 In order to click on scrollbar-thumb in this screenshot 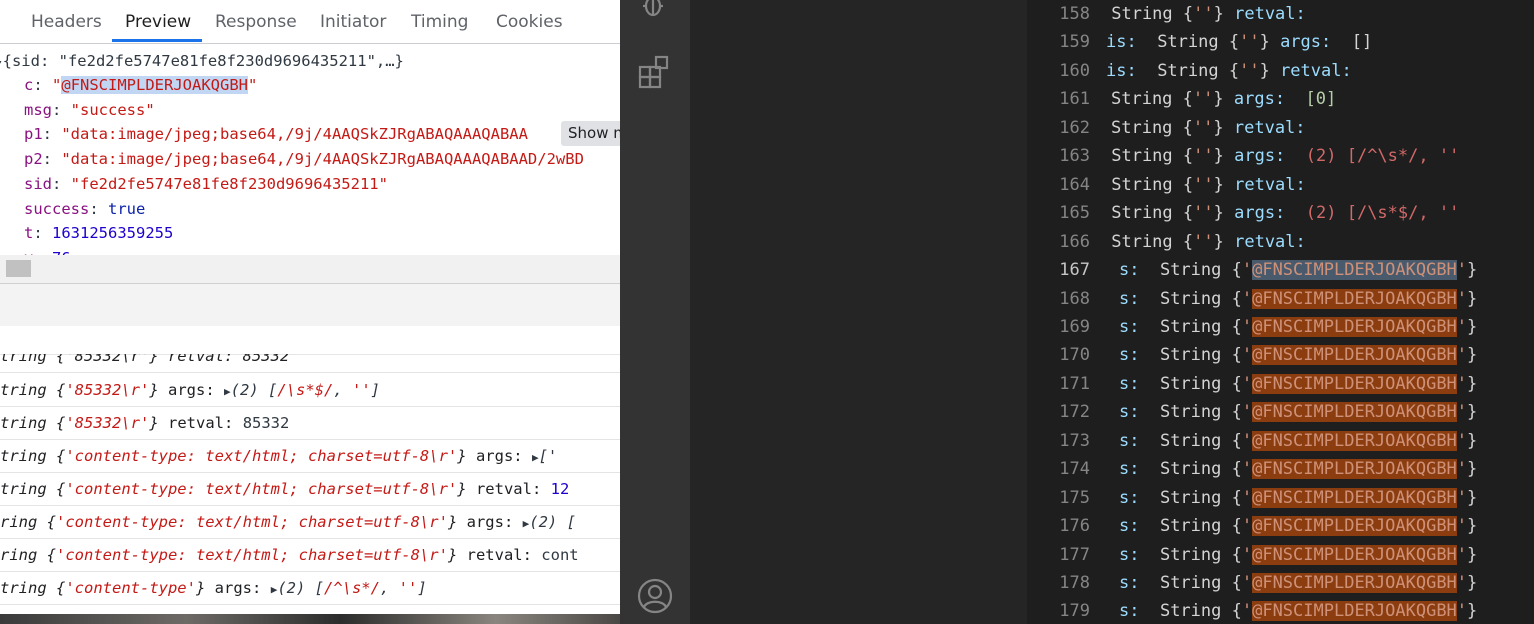, I will do `click(18, 268)`.